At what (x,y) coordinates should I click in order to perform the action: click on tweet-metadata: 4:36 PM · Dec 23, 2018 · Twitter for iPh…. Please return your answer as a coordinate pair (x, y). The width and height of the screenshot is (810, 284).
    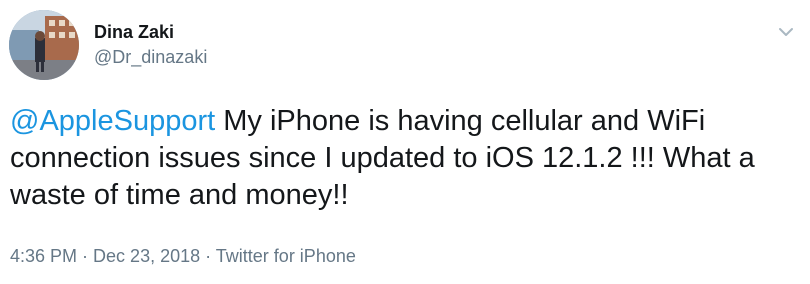
    Looking at the image, I should click on (183, 256).